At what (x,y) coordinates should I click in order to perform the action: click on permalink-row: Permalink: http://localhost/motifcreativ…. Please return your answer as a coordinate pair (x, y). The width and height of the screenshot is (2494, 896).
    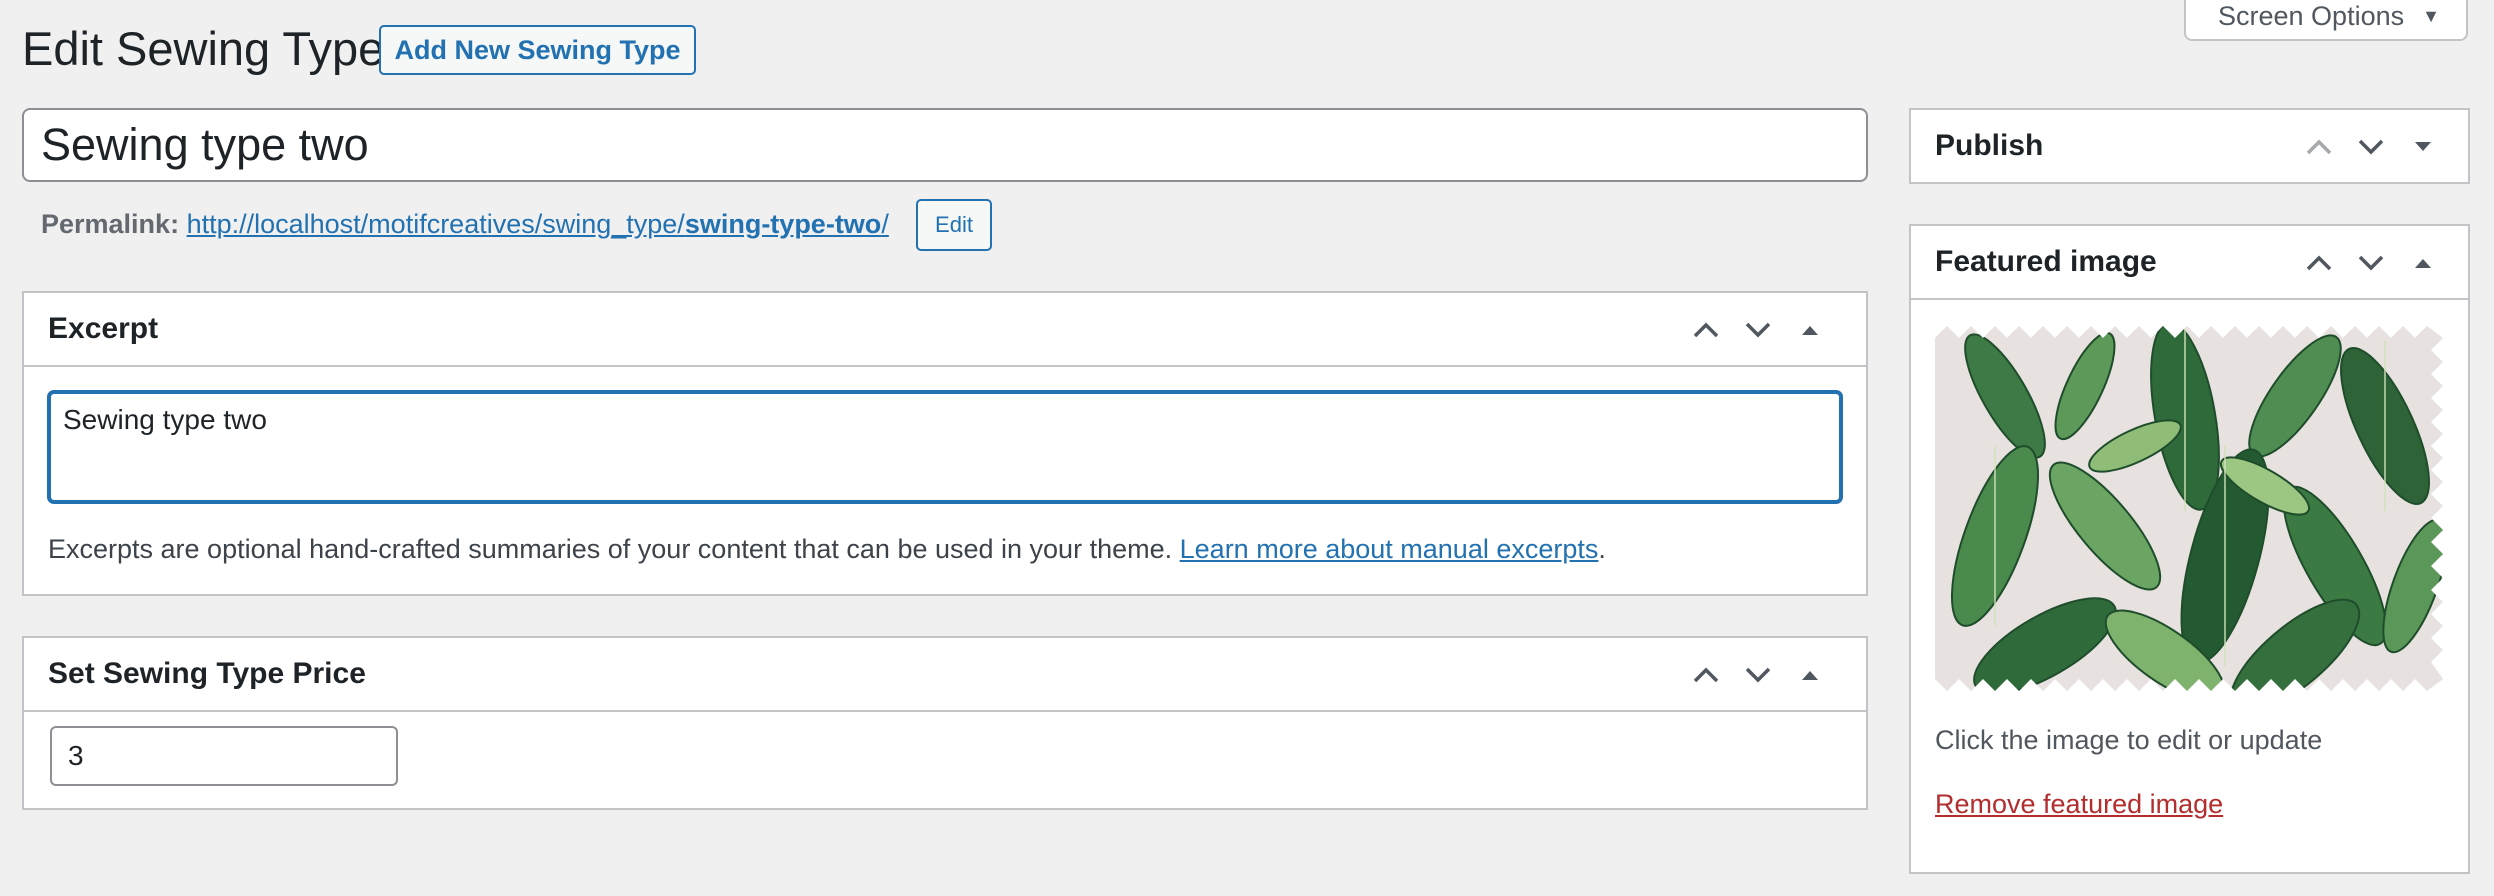
    Looking at the image, I should click on (465, 224).